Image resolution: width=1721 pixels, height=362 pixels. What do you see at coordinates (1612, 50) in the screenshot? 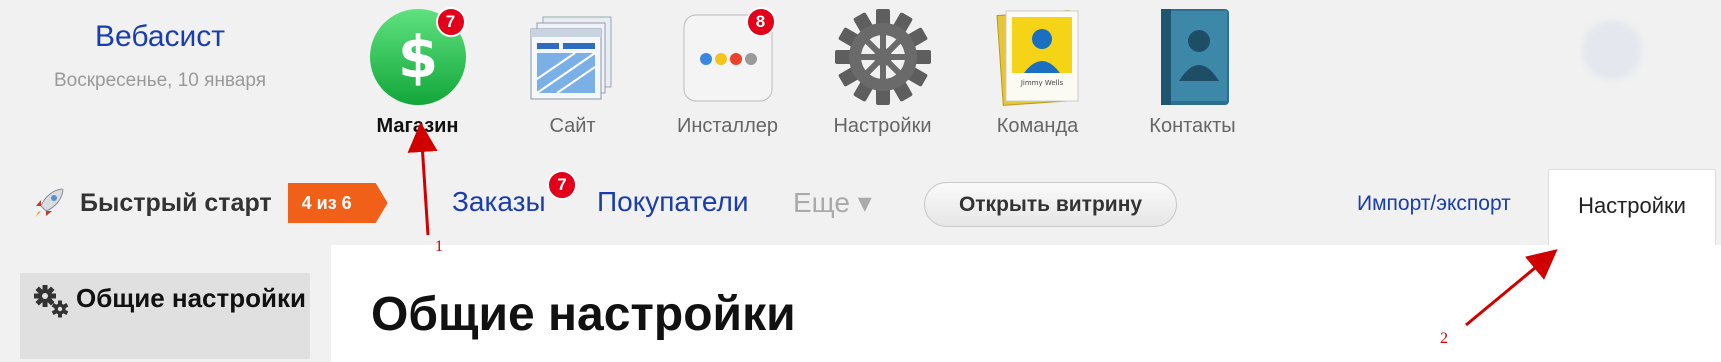
I see `avatar` at bounding box center [1612, 50].